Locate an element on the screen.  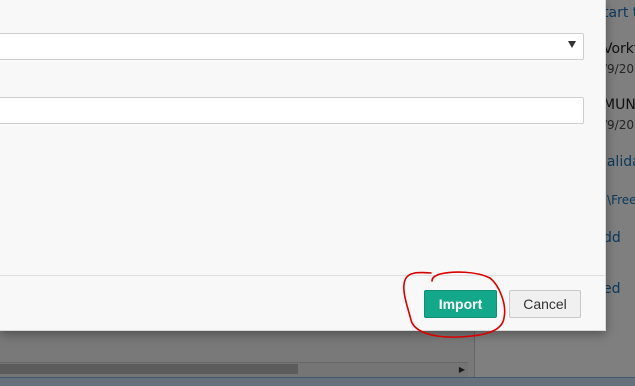
import-button: Import is located at coordinates (460, 304).